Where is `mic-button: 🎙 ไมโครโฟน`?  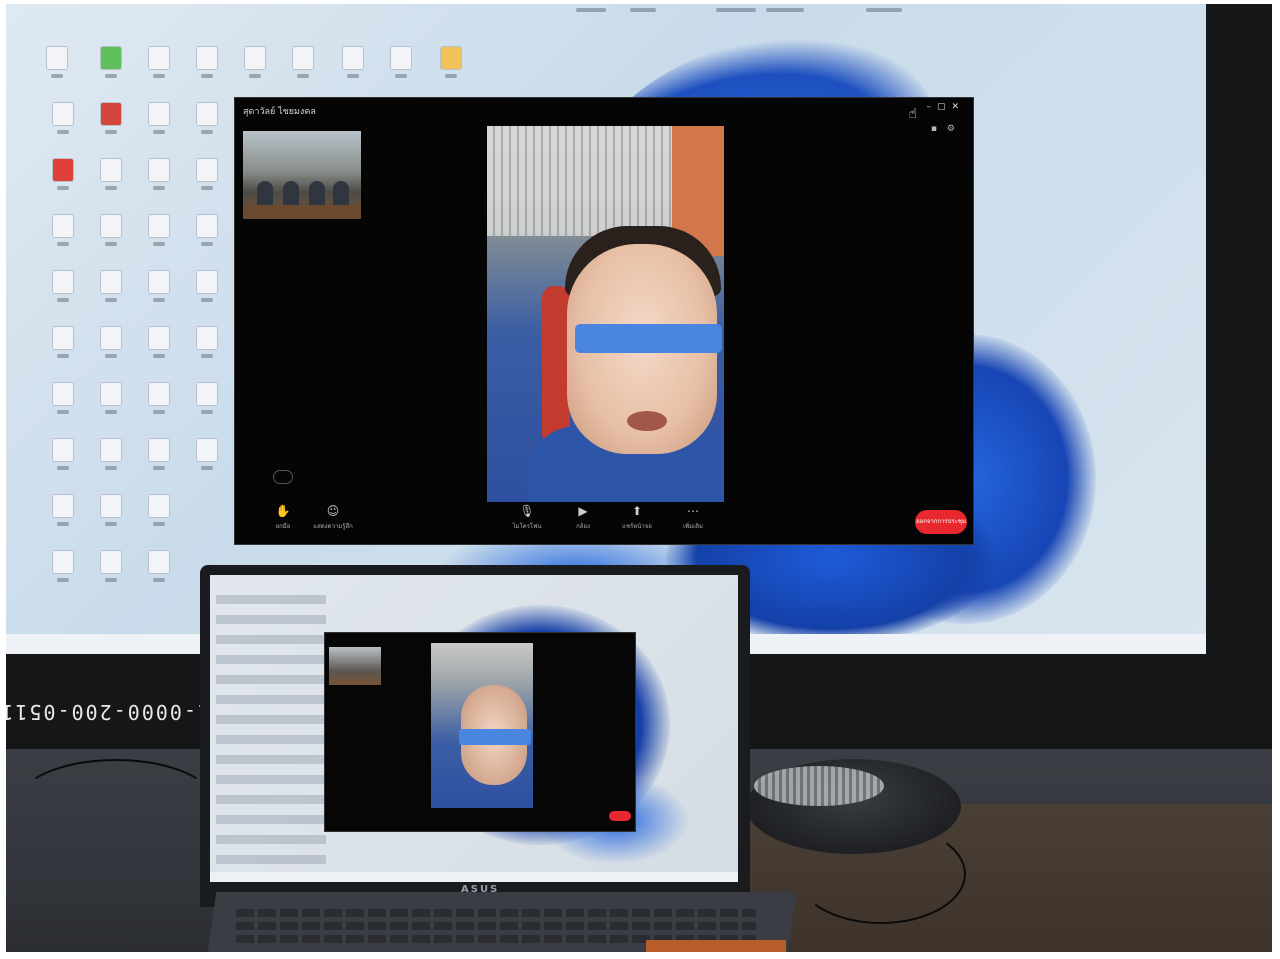
mic-button: 🎙 ไมโครโฟน is located at coordinates (527, 517).